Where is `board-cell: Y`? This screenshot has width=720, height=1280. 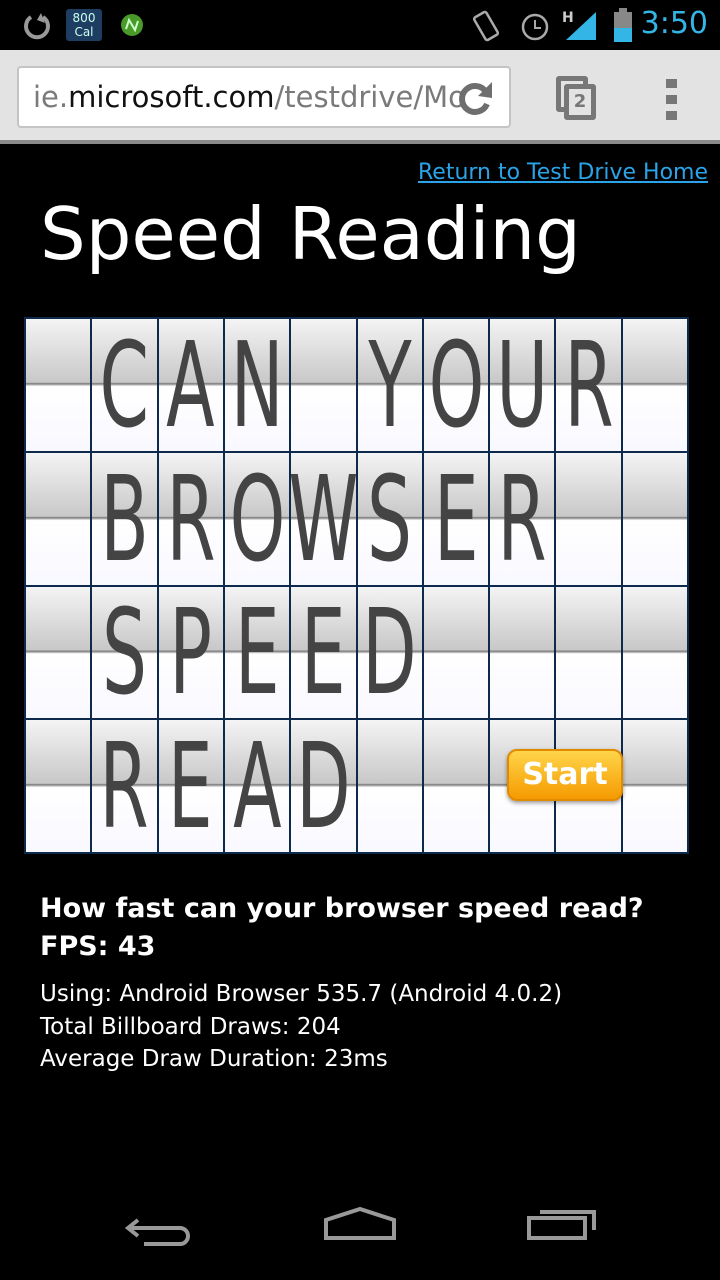
board-cell: Y is located at coordinates (389, 385).